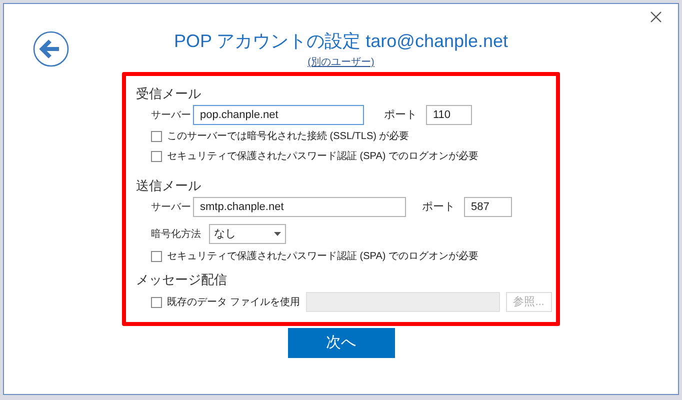 Image resolution: width=682 pixels, height=400 pixels. Describe the element at coordinates (278, 115) in the screenshot. I see `text-field: pop.chanple.net` at that location.